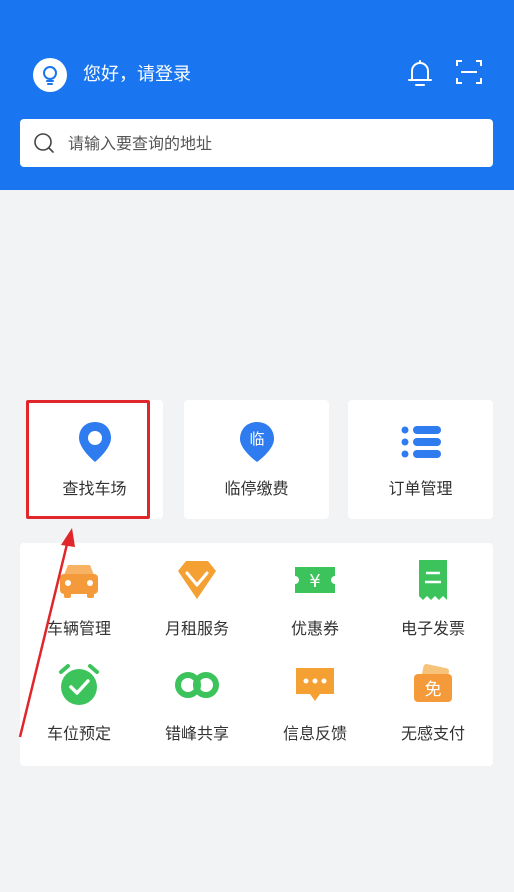  I want to click on contactless-payment-button: 免 无感支付, so click(433, 698).